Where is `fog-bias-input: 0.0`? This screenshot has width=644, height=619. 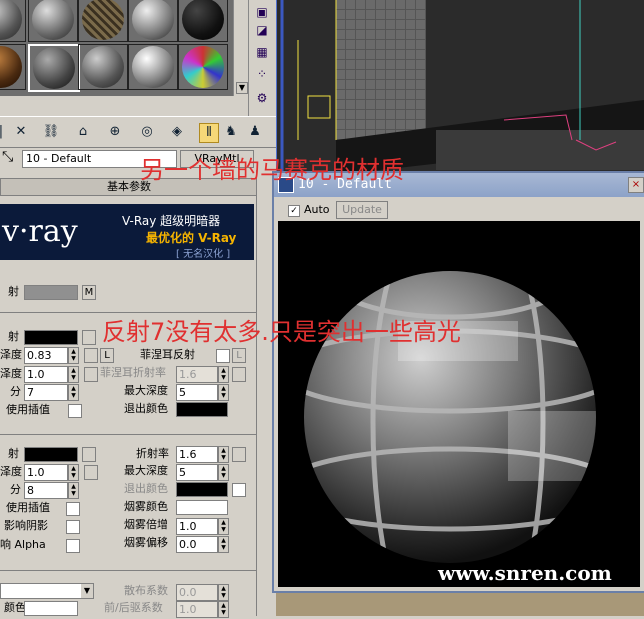 fog-bias-input: 0.0 is located at coordinates (197, 544).